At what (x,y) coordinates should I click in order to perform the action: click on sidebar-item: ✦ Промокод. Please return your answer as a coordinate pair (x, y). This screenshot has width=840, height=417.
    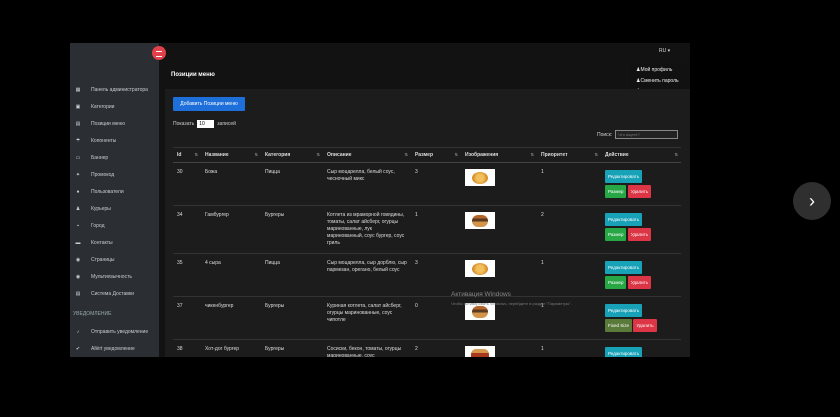
    Looking at the image, I should click on (114, 174).